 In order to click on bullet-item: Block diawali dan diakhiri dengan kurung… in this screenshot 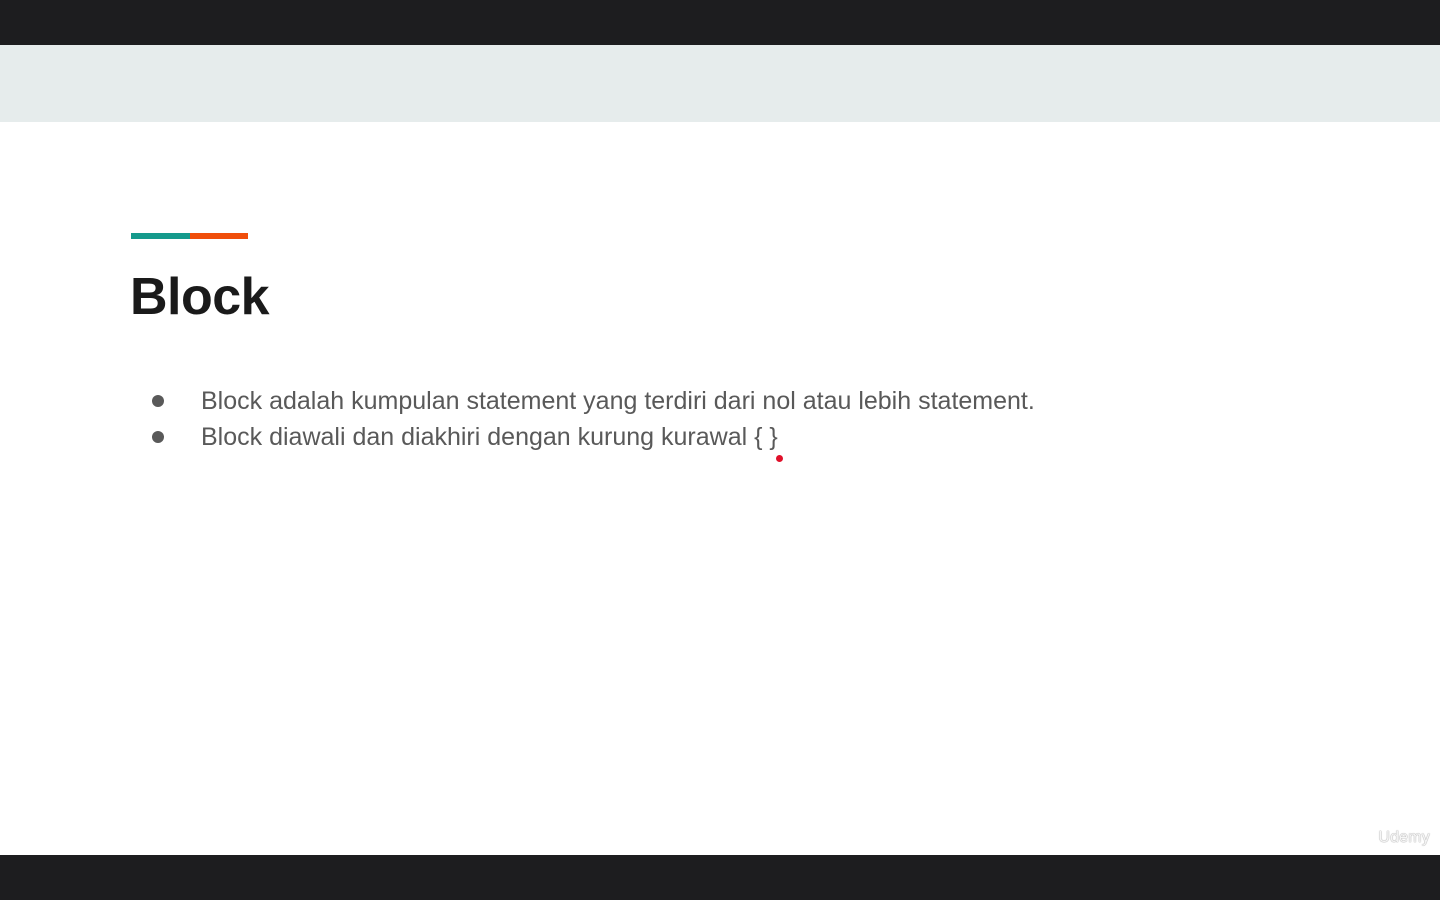, I will do `click(592, 437)`.